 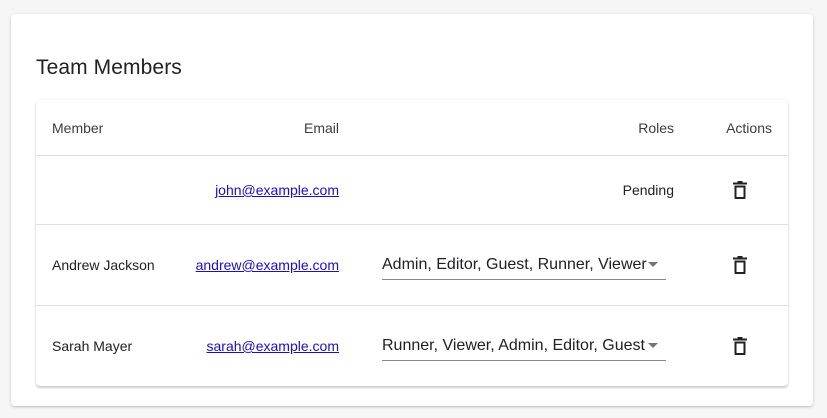 I want to click on roles-select: Runner, Viewer, Admin, Editor, Guest, so click(x=524, y=346).